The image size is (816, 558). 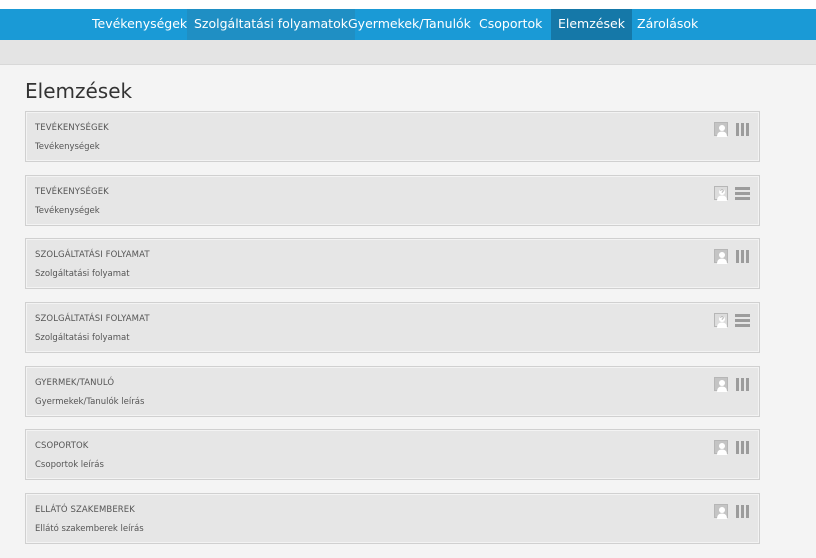 What do you see at coordinates (591, 24) in the screenshot?
I see `nav-item-elemzesek: Elemzések` at bounding box center [591, 24].